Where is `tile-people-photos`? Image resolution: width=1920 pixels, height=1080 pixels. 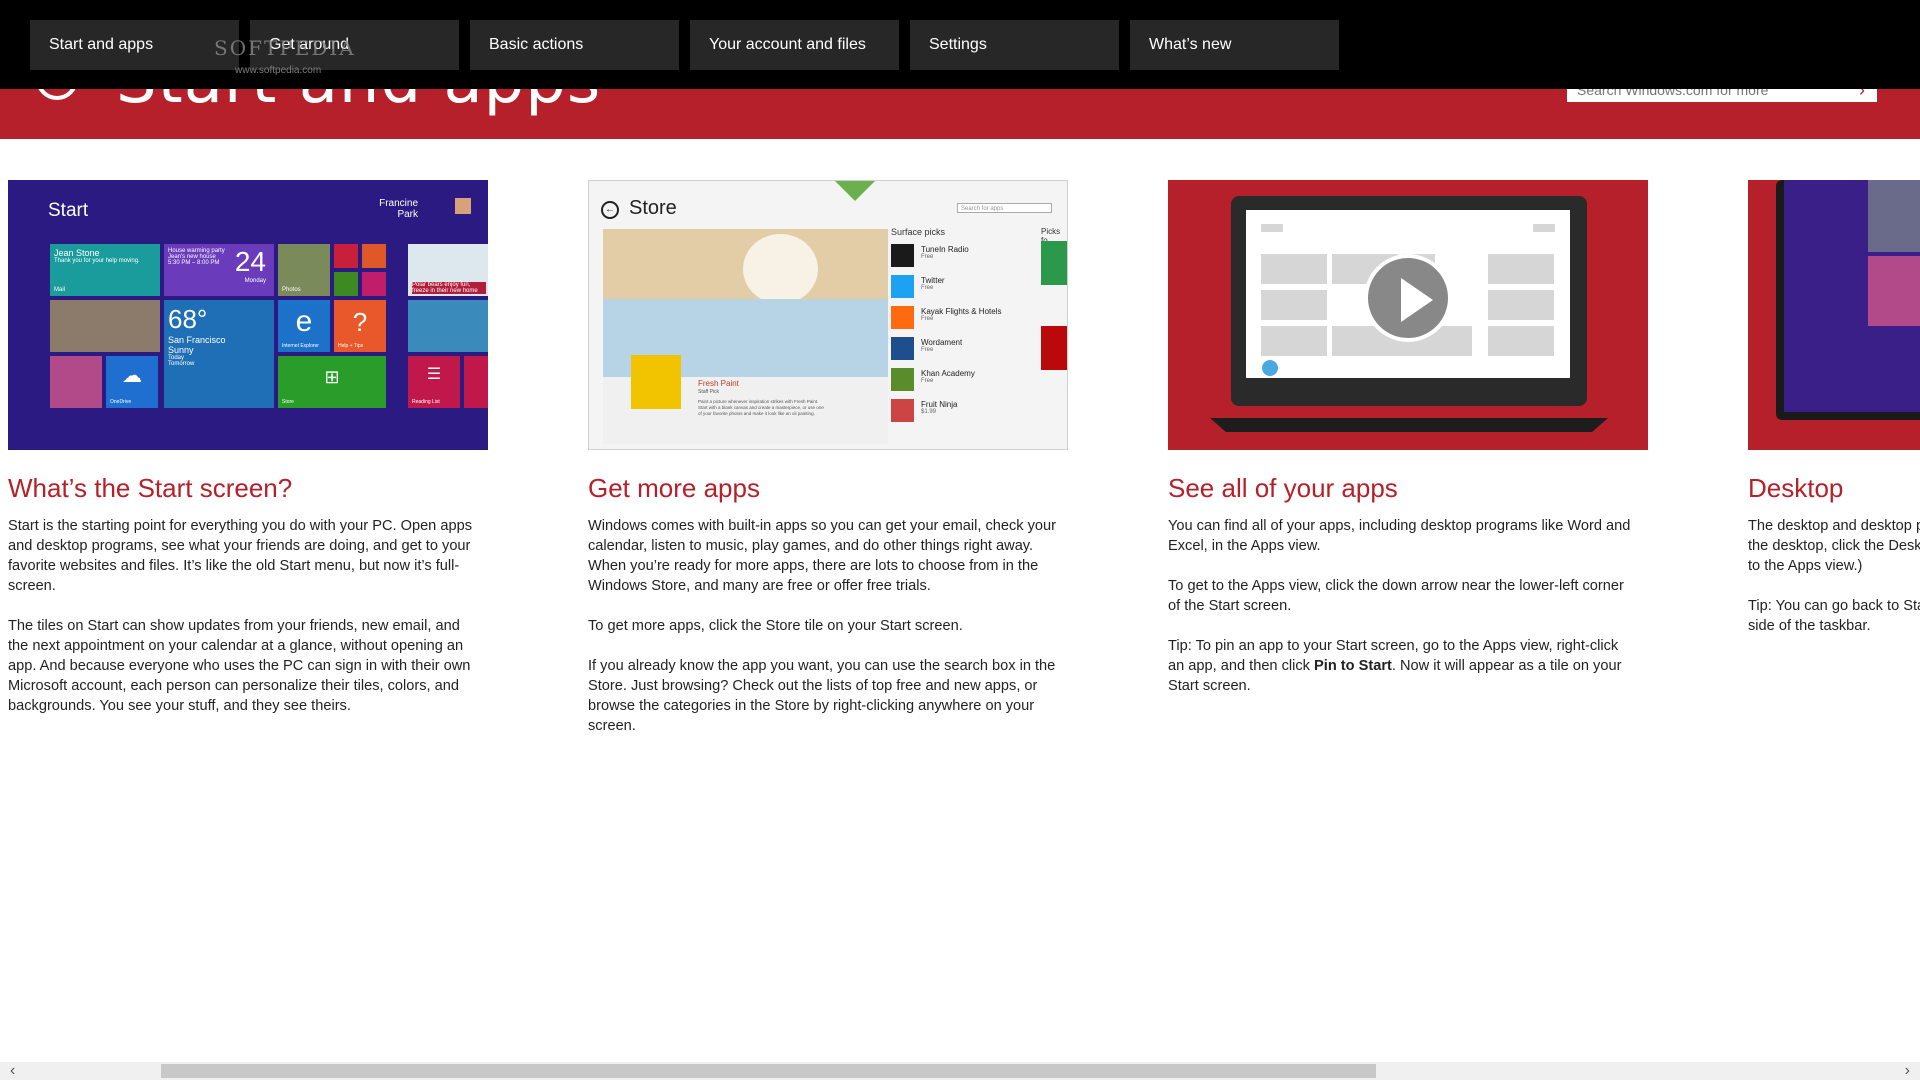
tile-people-photos is located at coordinates (105, 326).